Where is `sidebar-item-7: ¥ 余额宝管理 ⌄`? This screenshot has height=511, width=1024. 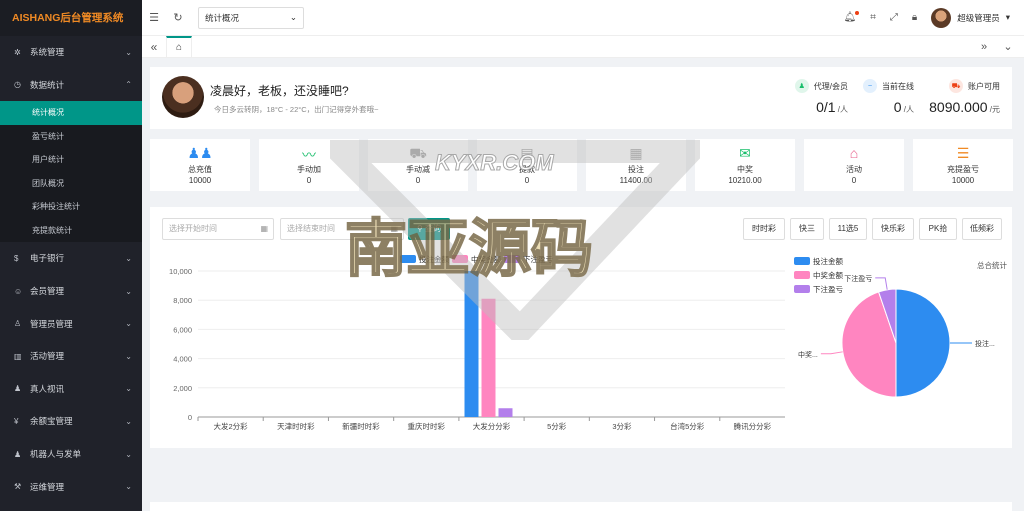 sidebar-item-7: ¥ 余额宝管理 ⌄ is located at coordinates (71, 421).